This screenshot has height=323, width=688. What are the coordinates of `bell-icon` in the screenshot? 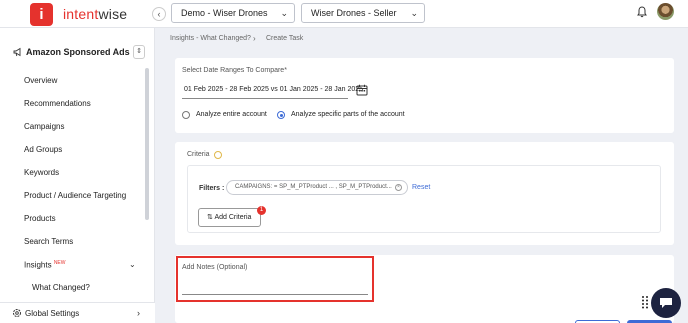 It's located at (642, 12).